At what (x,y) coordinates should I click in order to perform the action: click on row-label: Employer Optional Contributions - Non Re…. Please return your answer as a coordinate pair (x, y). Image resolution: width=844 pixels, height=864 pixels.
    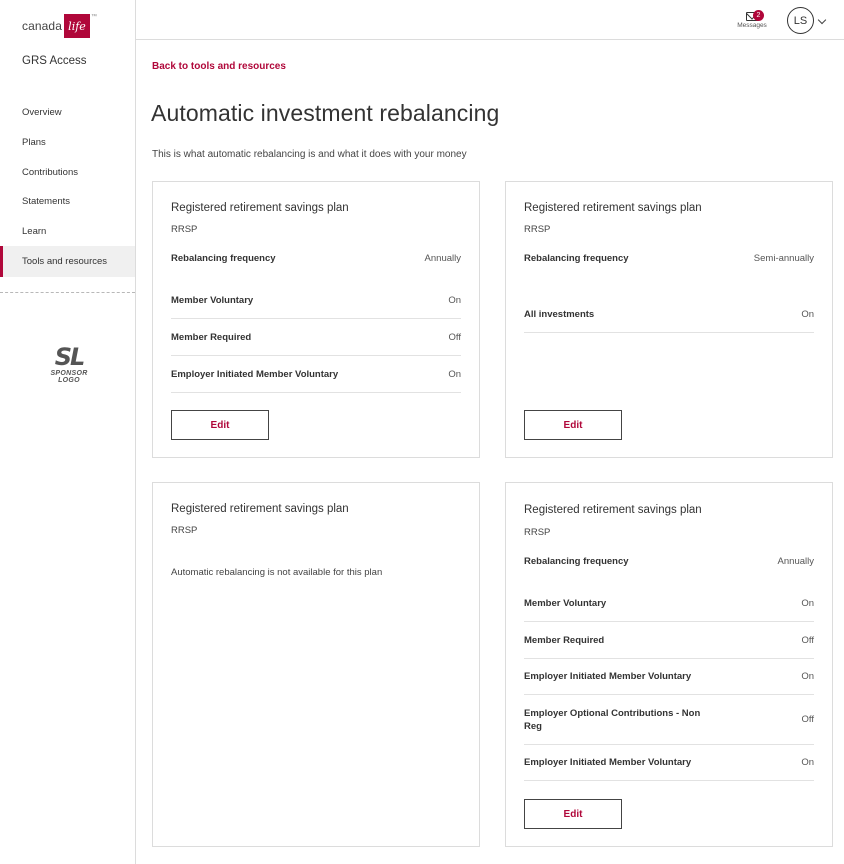
    Looking at the image, I should click on (612, 719).